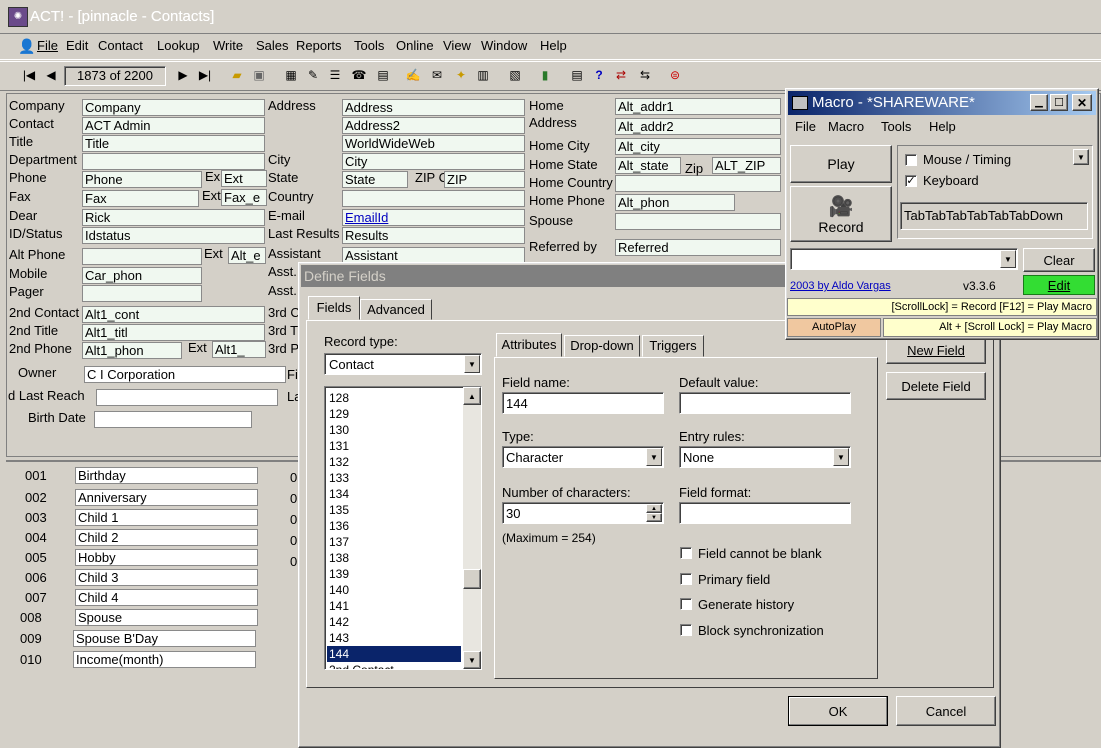 This screenshot has width=1101, height=748. I want to click on field-list-item: 144, so click(394, 654).